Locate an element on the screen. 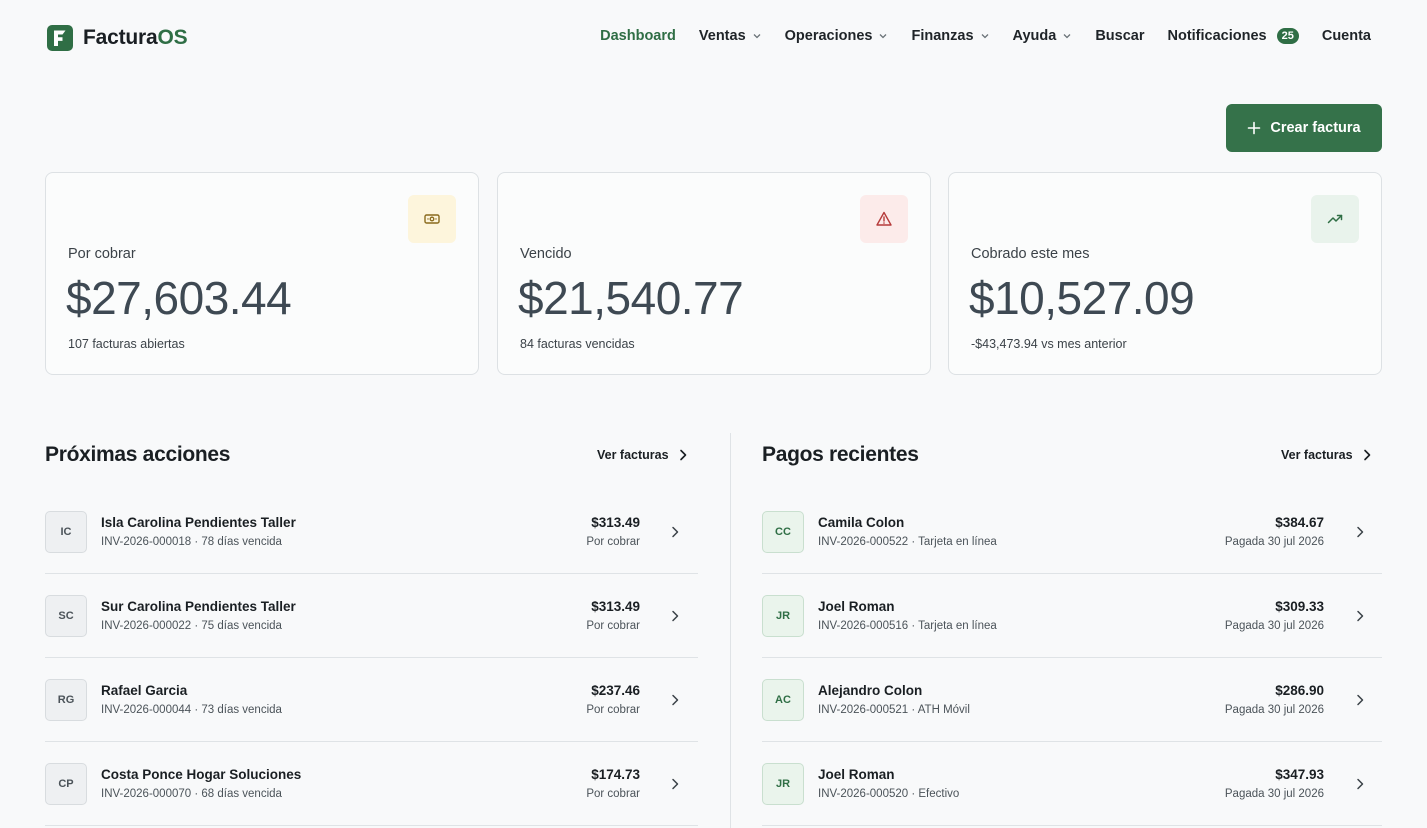 This screenshot has height=828, width=1427. nav-ayuda: Ayuda is located at coordinates (1043, 36).